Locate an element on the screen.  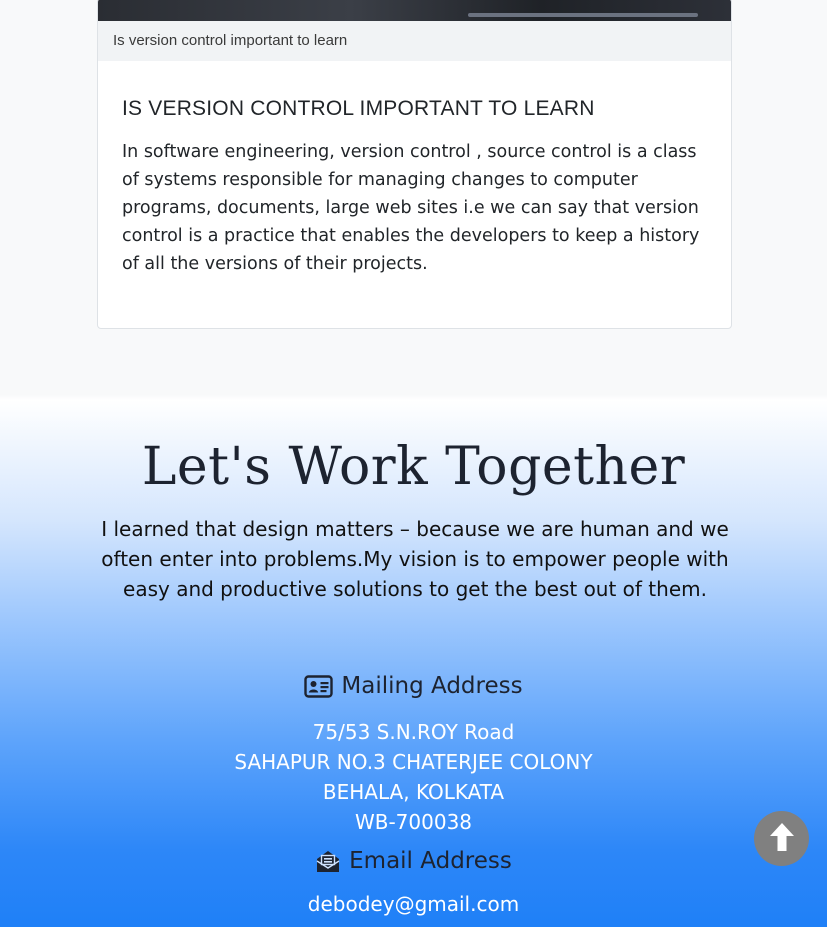
blog-card-title: IS VERSION CONTROL IMPORTANT TO LEARN is located at coordinates (358, 109).